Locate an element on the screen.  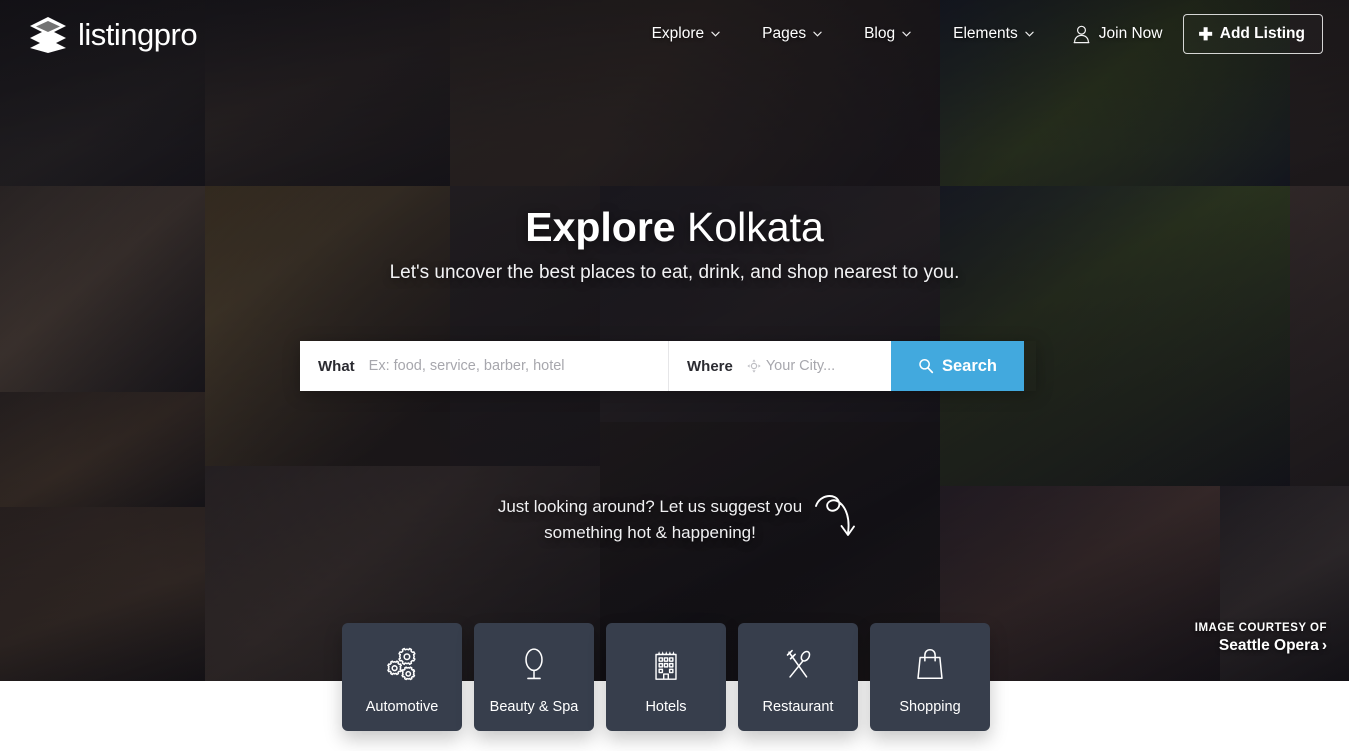
category-card-beauty-spa: Beauty & Spa is located at coordinates (534, 677).